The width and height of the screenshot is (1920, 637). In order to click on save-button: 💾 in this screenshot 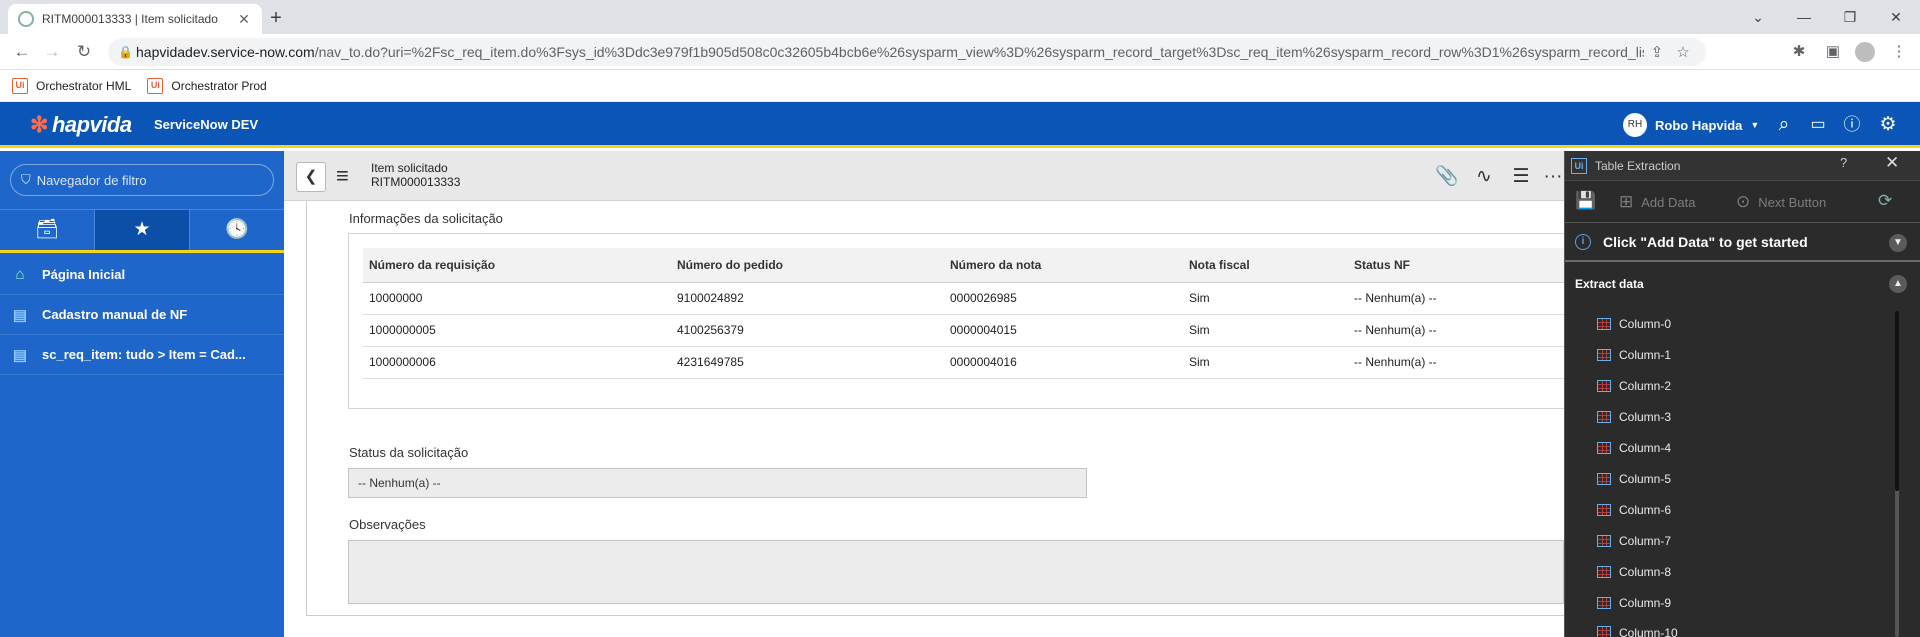, I will do `click(1585, 201)`.